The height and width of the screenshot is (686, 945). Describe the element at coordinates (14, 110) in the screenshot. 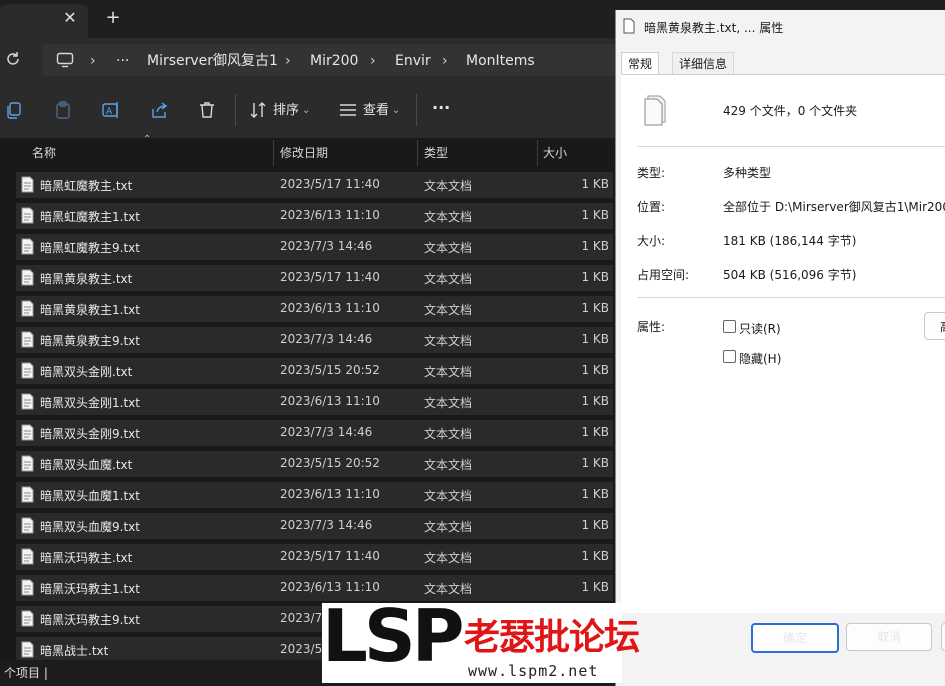

I see `copy-icon` at that location.